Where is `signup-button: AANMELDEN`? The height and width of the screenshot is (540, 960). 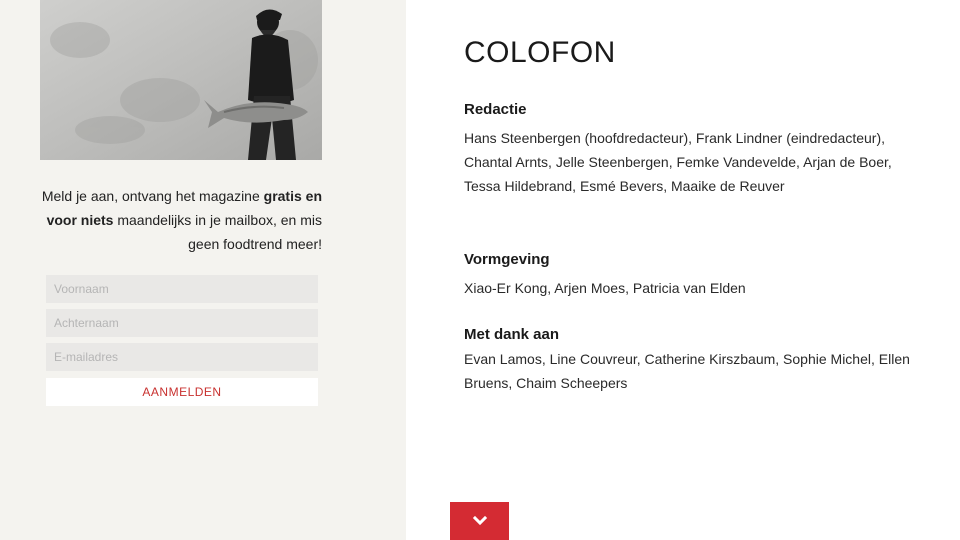
signup-button: AANMELDEN is located at coordinates (182, 392).